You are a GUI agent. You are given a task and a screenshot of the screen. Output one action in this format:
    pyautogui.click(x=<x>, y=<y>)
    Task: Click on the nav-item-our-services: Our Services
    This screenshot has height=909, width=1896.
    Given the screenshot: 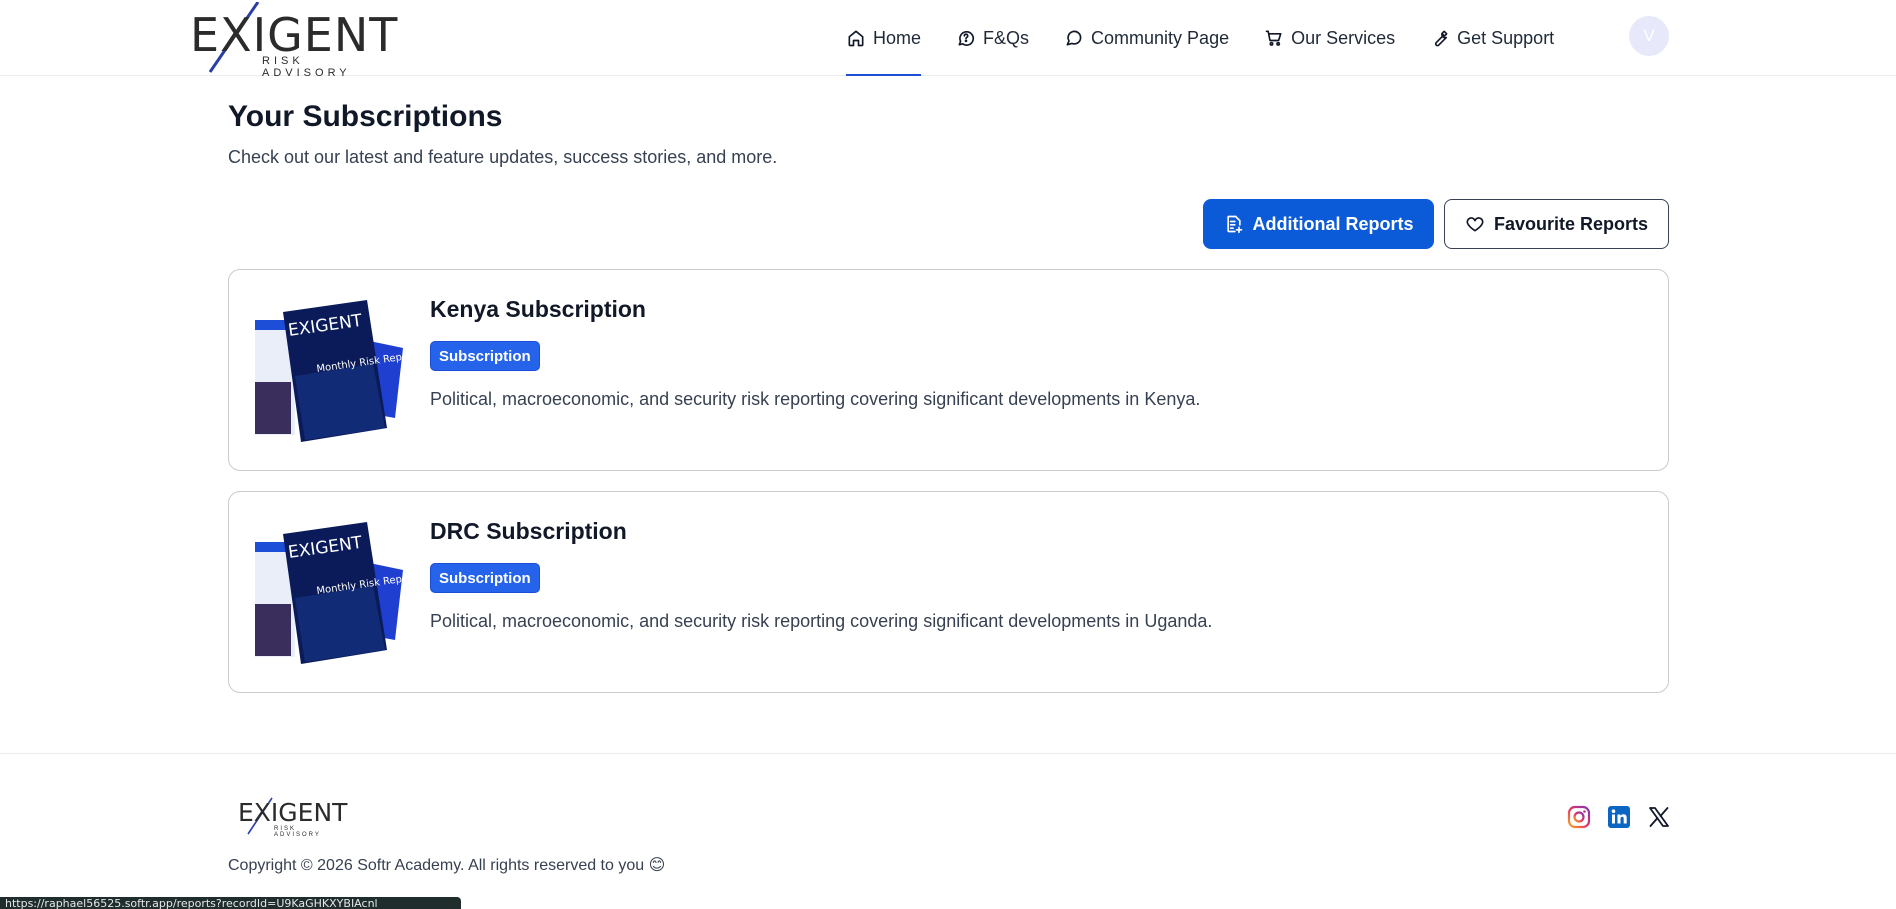 What is the action you would take?
    pyautogui.click(x=1329, y=38)
    